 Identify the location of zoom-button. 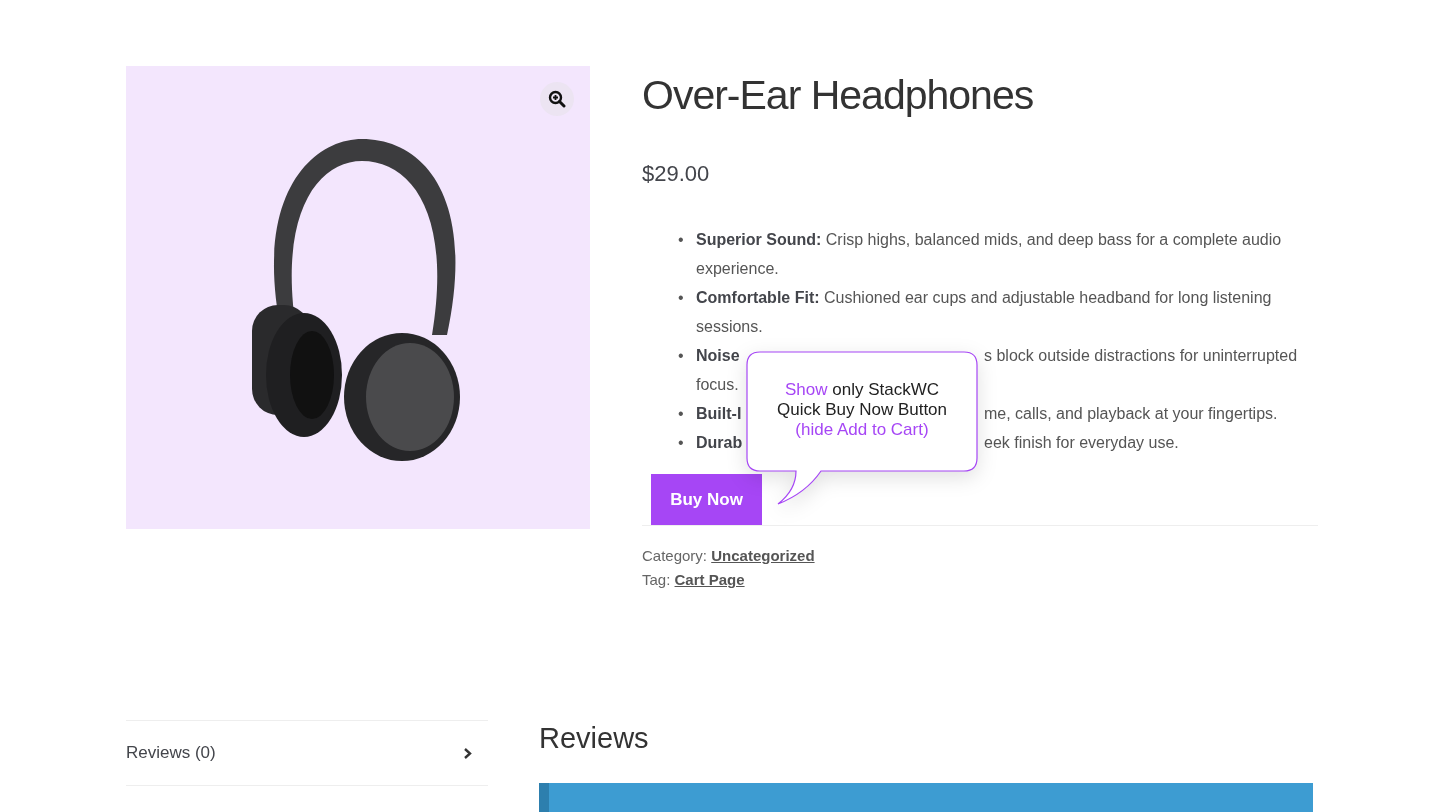
(557, 99).